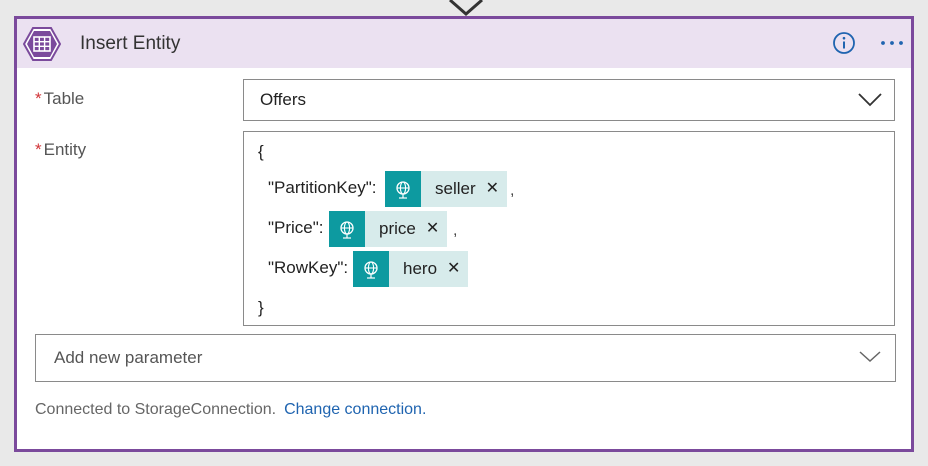 The image size is (928, 466). Describe the element at coordinates (466, 8) in the screenshot. I see `connector-arrow-icon` at that location.